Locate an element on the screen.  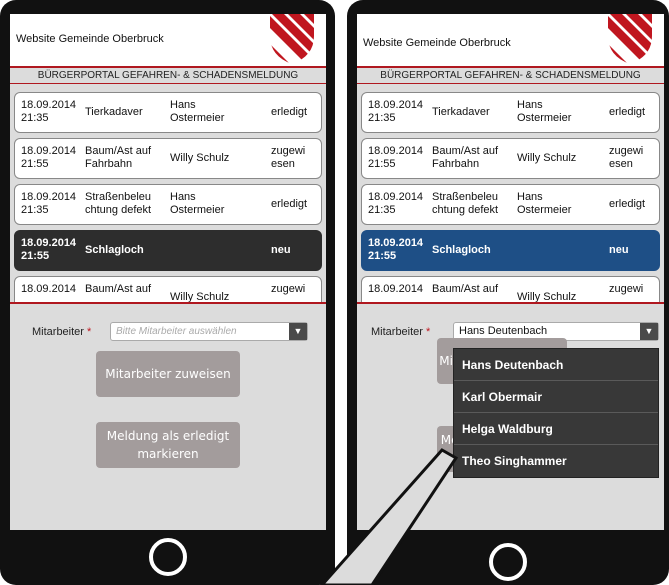
select-placeholder: Bitte Mitarbeiter auswählen is located at coordinates (176, 331).